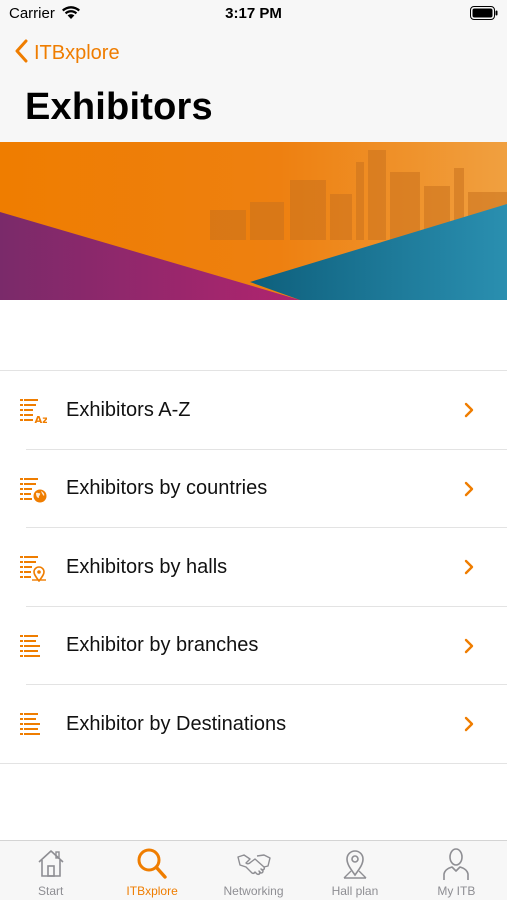  I want to click on map-pin-icon, so click(355, 864).